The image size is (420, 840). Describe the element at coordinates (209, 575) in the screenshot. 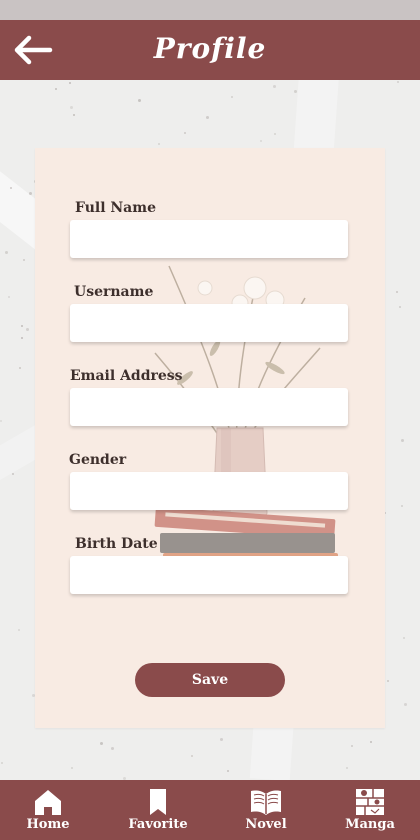

I see `birth-date-input` at that location.